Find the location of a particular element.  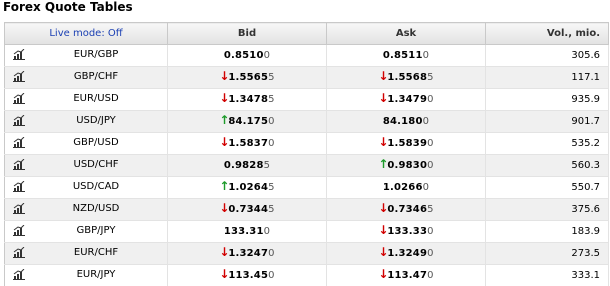

bid-column-header: Bid is located at coordinates (247, 34).